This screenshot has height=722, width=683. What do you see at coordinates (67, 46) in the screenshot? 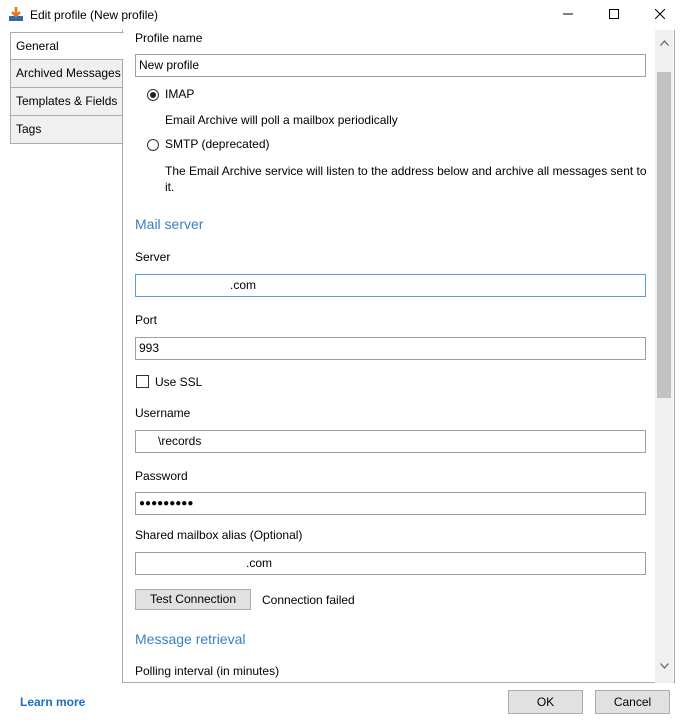
I see `tab-general: General` at bounding box center [67, 46].